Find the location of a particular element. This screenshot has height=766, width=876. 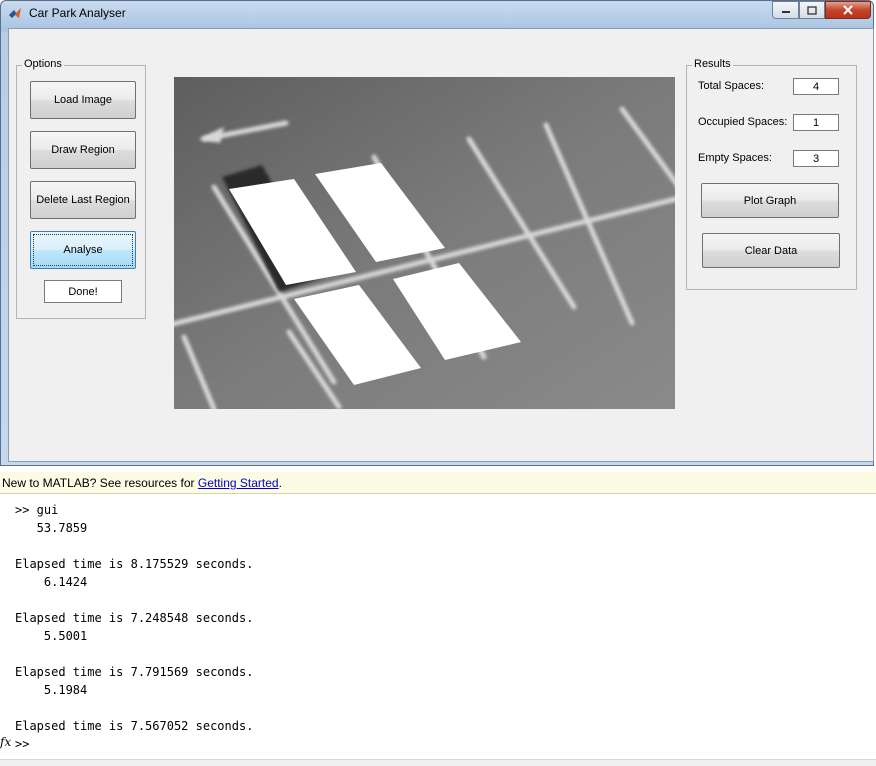

results-legend: Results is located at coordinates (712, 64).